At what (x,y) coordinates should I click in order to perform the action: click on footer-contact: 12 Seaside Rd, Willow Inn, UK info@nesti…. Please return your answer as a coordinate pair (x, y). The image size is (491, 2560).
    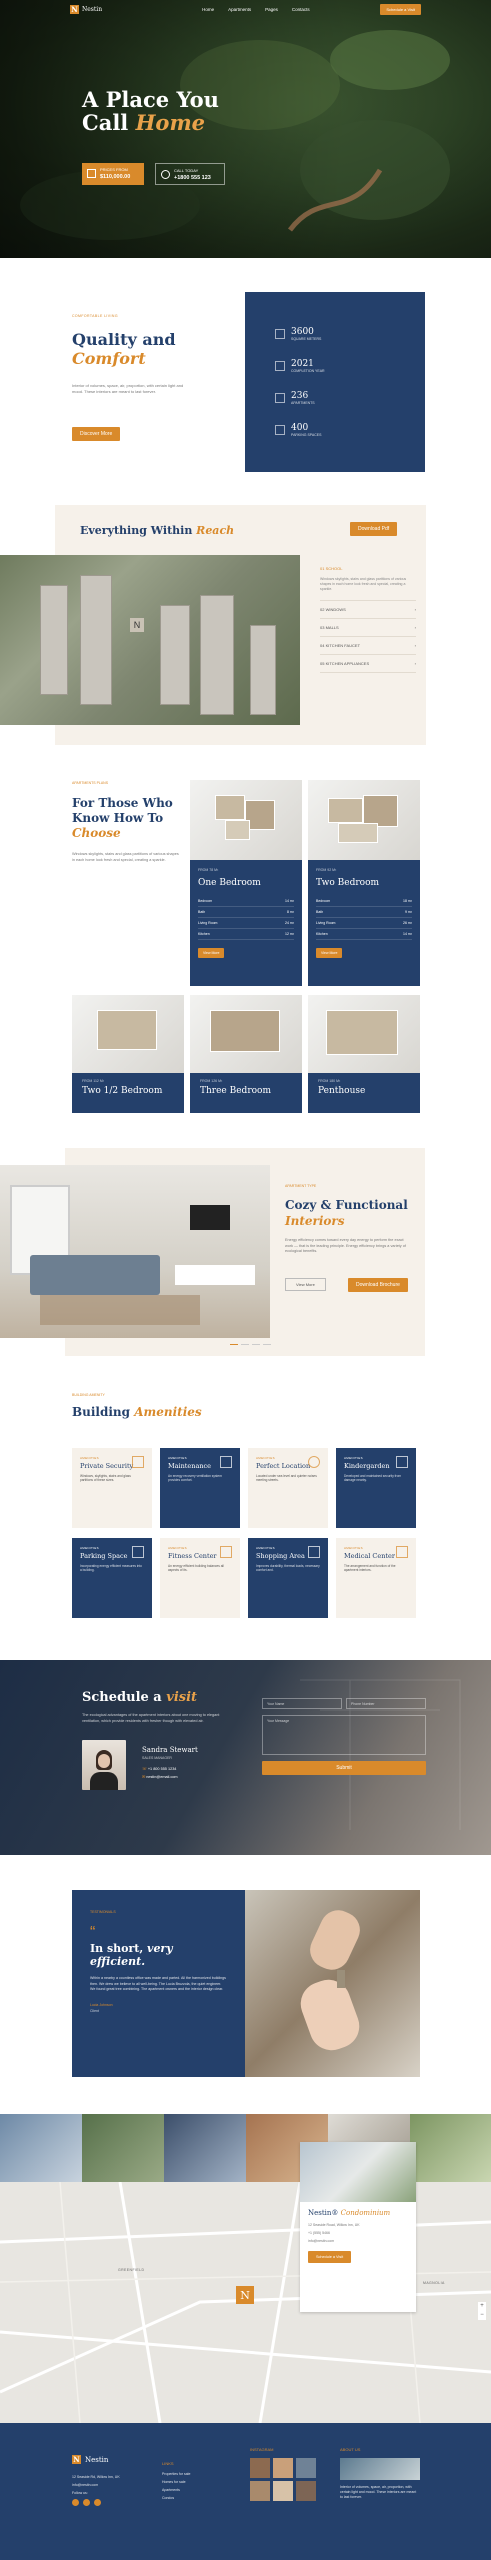
    Looking at the image, I should click on (96, 2490).